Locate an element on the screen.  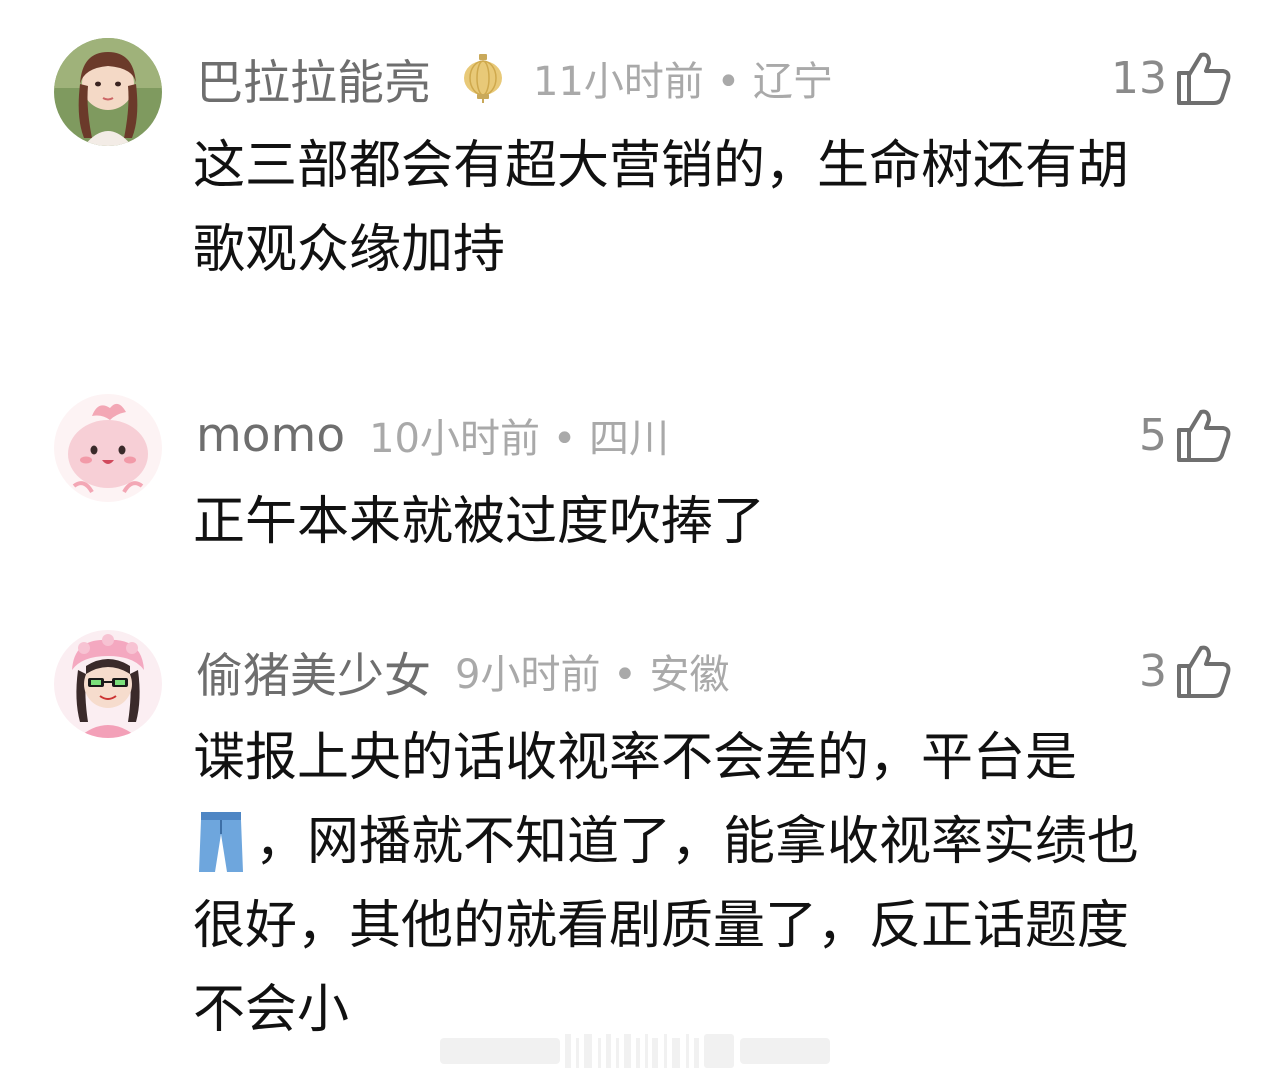
jeans-emoji-icon is located at coordinates (221, 842).